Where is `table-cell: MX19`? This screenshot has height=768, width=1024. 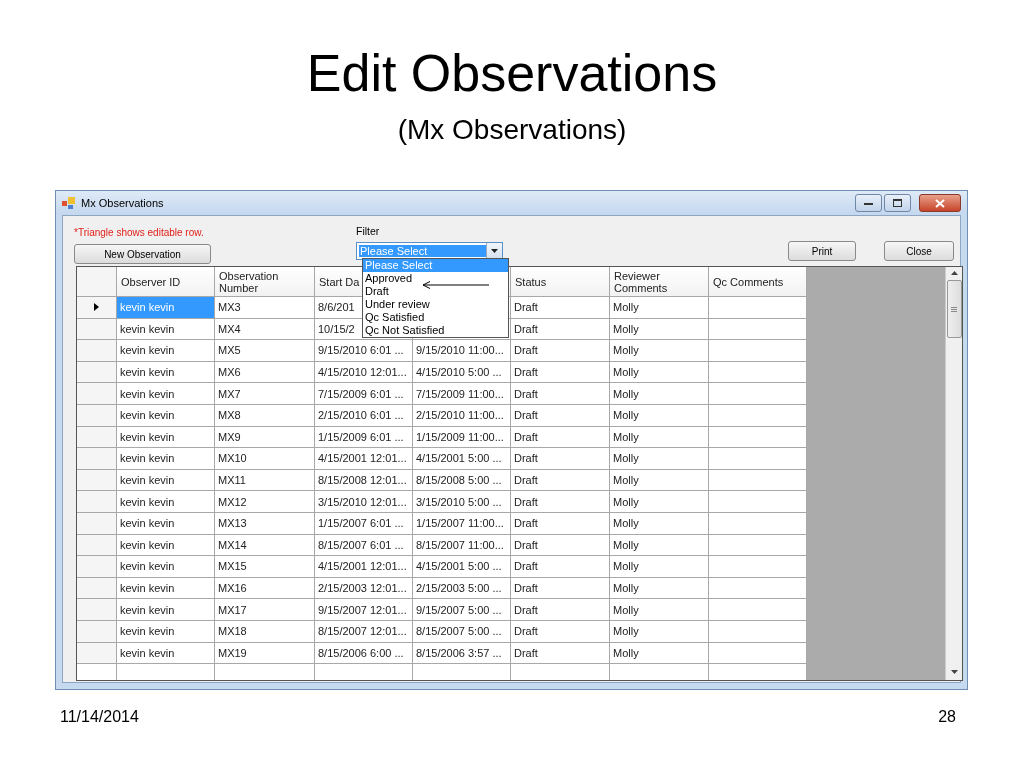
table-cell: MX19 is located at coordinates (265, 653).